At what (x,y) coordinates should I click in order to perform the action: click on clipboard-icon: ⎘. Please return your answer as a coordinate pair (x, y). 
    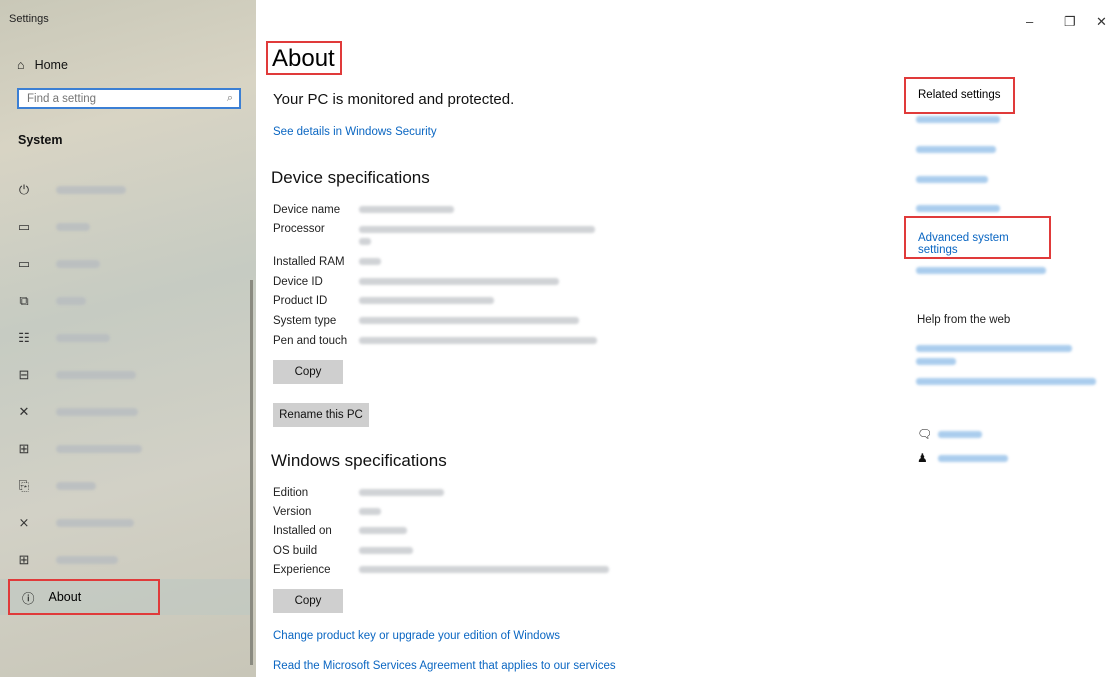
    Looking at the image, I should click on (24, 485).